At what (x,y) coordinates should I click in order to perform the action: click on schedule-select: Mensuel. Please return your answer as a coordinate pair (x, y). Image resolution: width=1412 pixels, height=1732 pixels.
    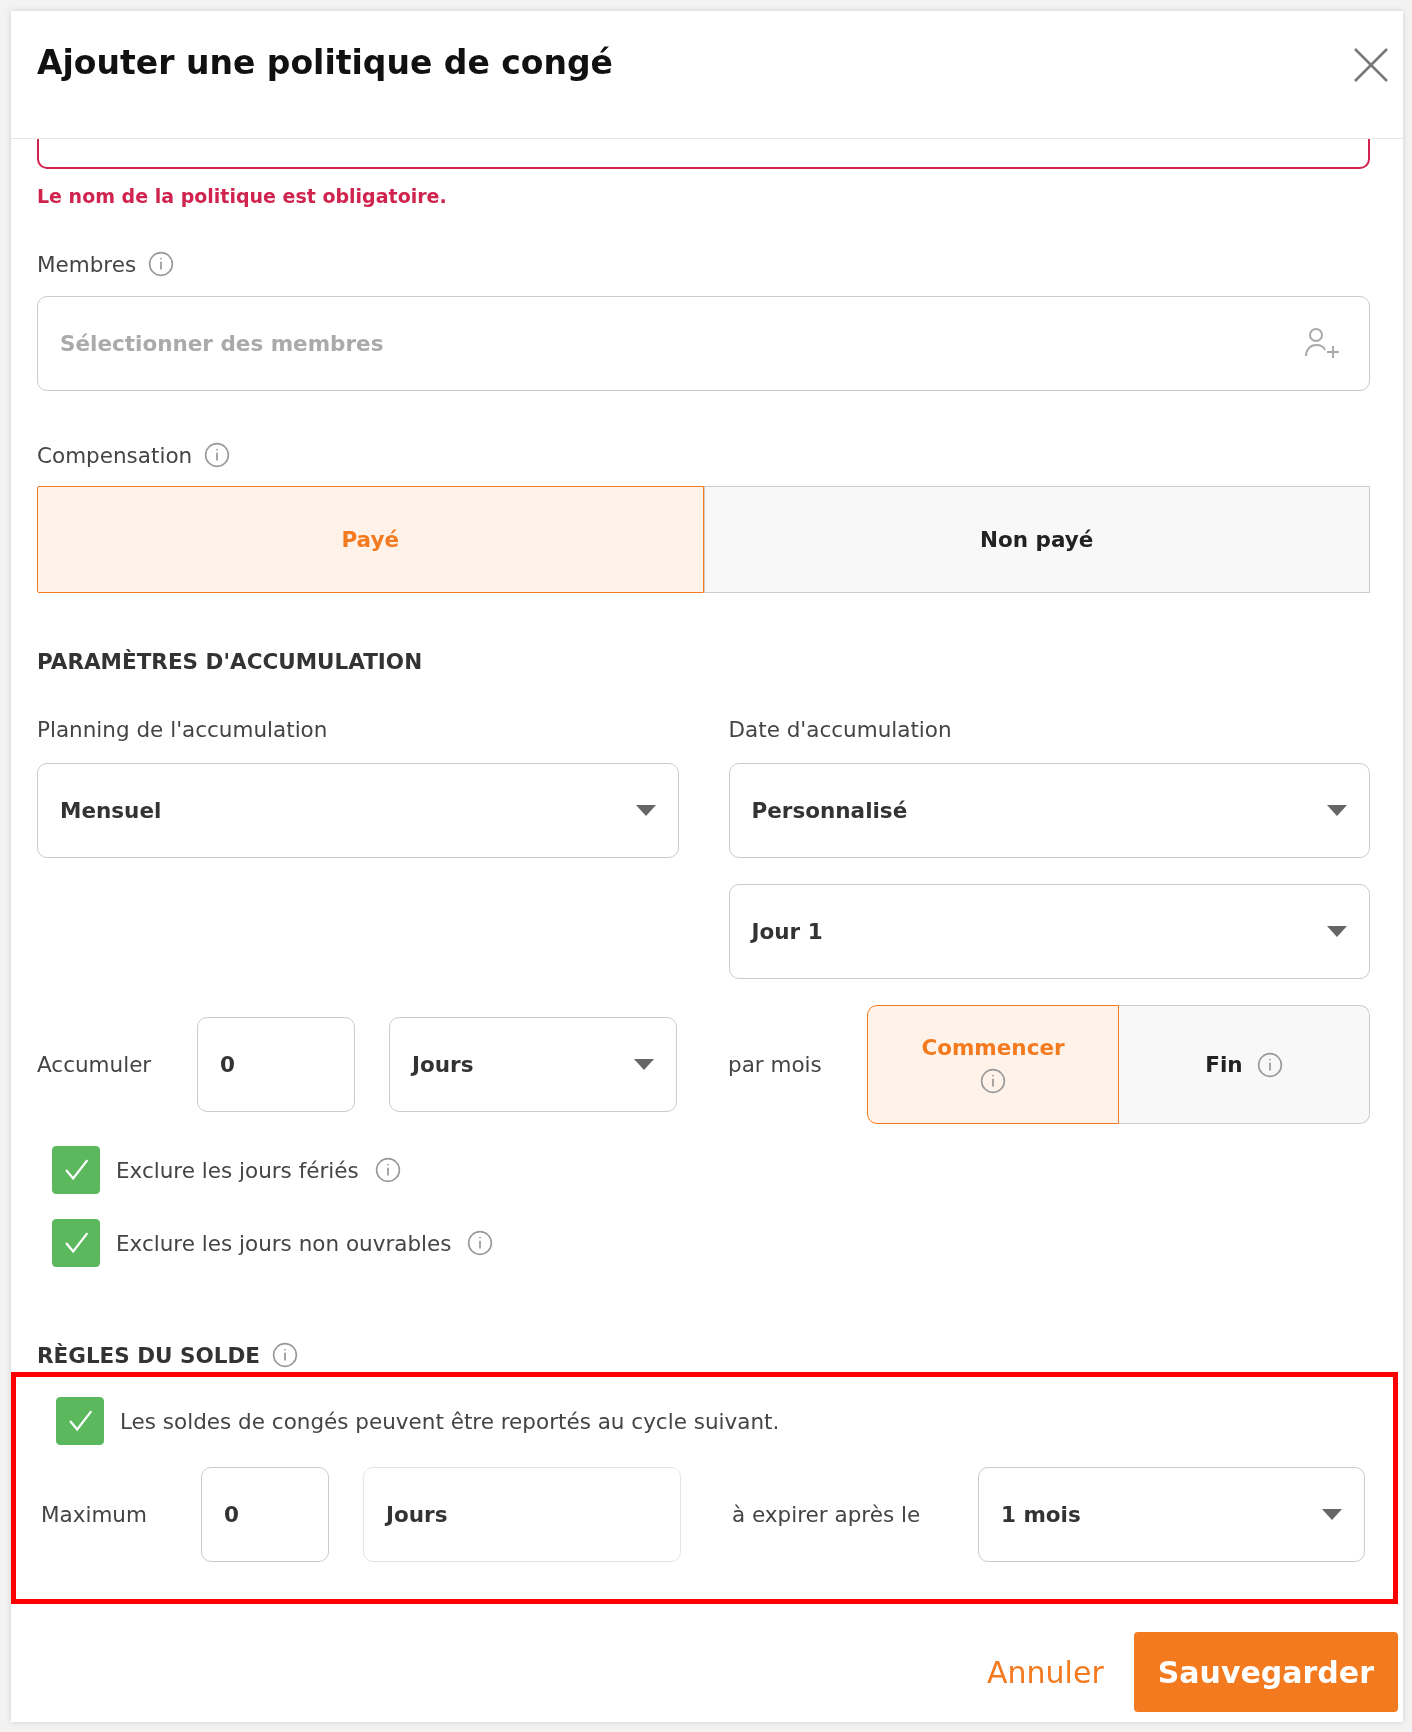
    Looking at the image, I should click on (358, 810).